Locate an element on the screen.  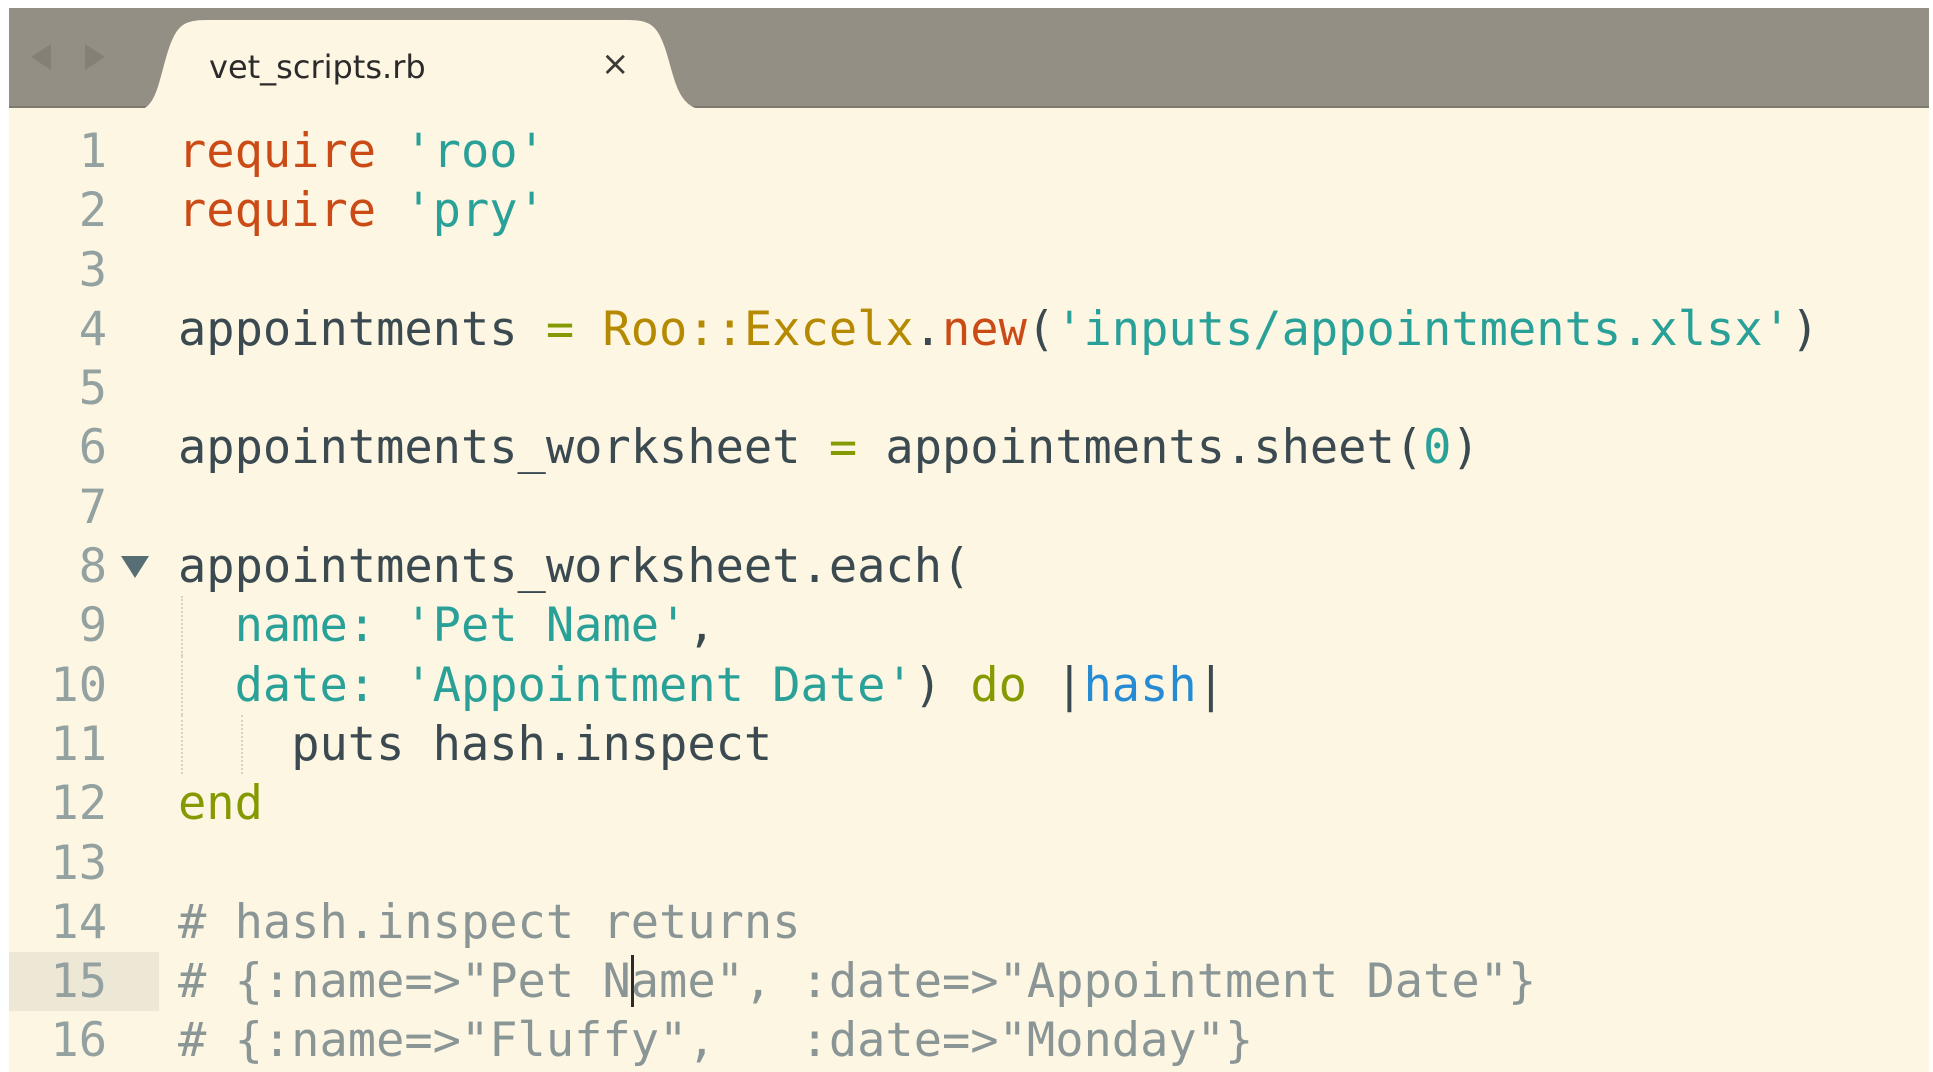
code-text: require 'roo' is located at coordinates (362, 152).